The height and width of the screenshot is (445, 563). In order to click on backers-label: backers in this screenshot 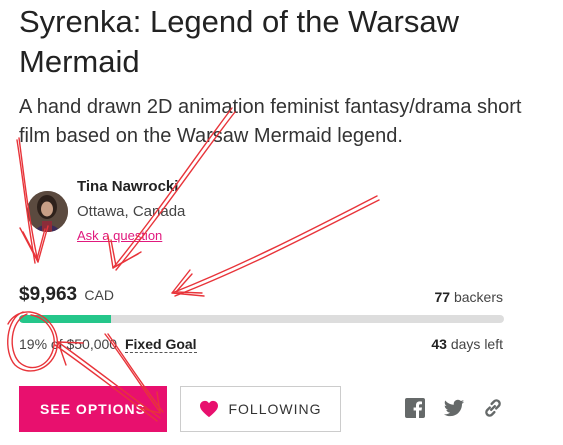, I will do `click(478, 297)`.